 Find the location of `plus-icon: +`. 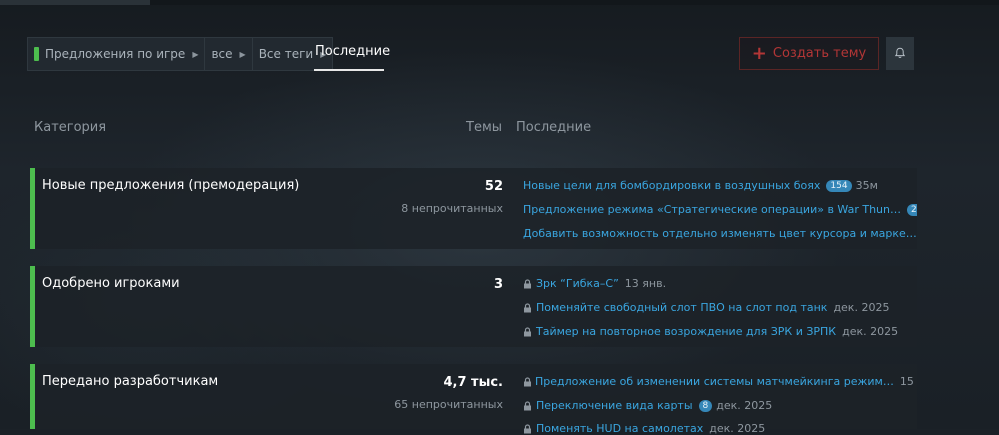

plus-icon: + is located at coordinates (759, 53).